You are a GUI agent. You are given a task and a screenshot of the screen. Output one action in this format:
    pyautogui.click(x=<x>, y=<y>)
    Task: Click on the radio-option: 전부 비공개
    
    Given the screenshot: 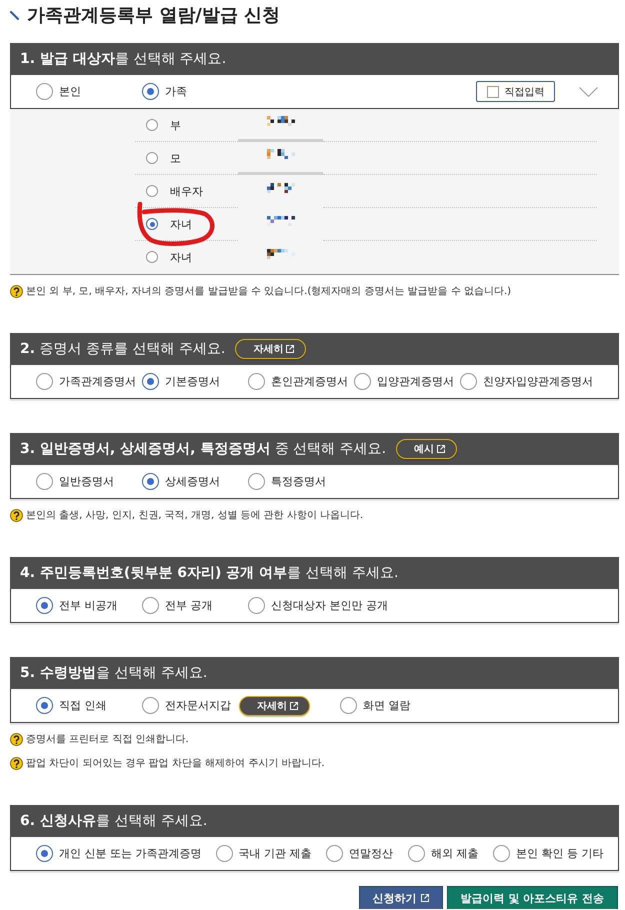 What is the action you would take?
    pyautogui.click(x=77, y=605)
    